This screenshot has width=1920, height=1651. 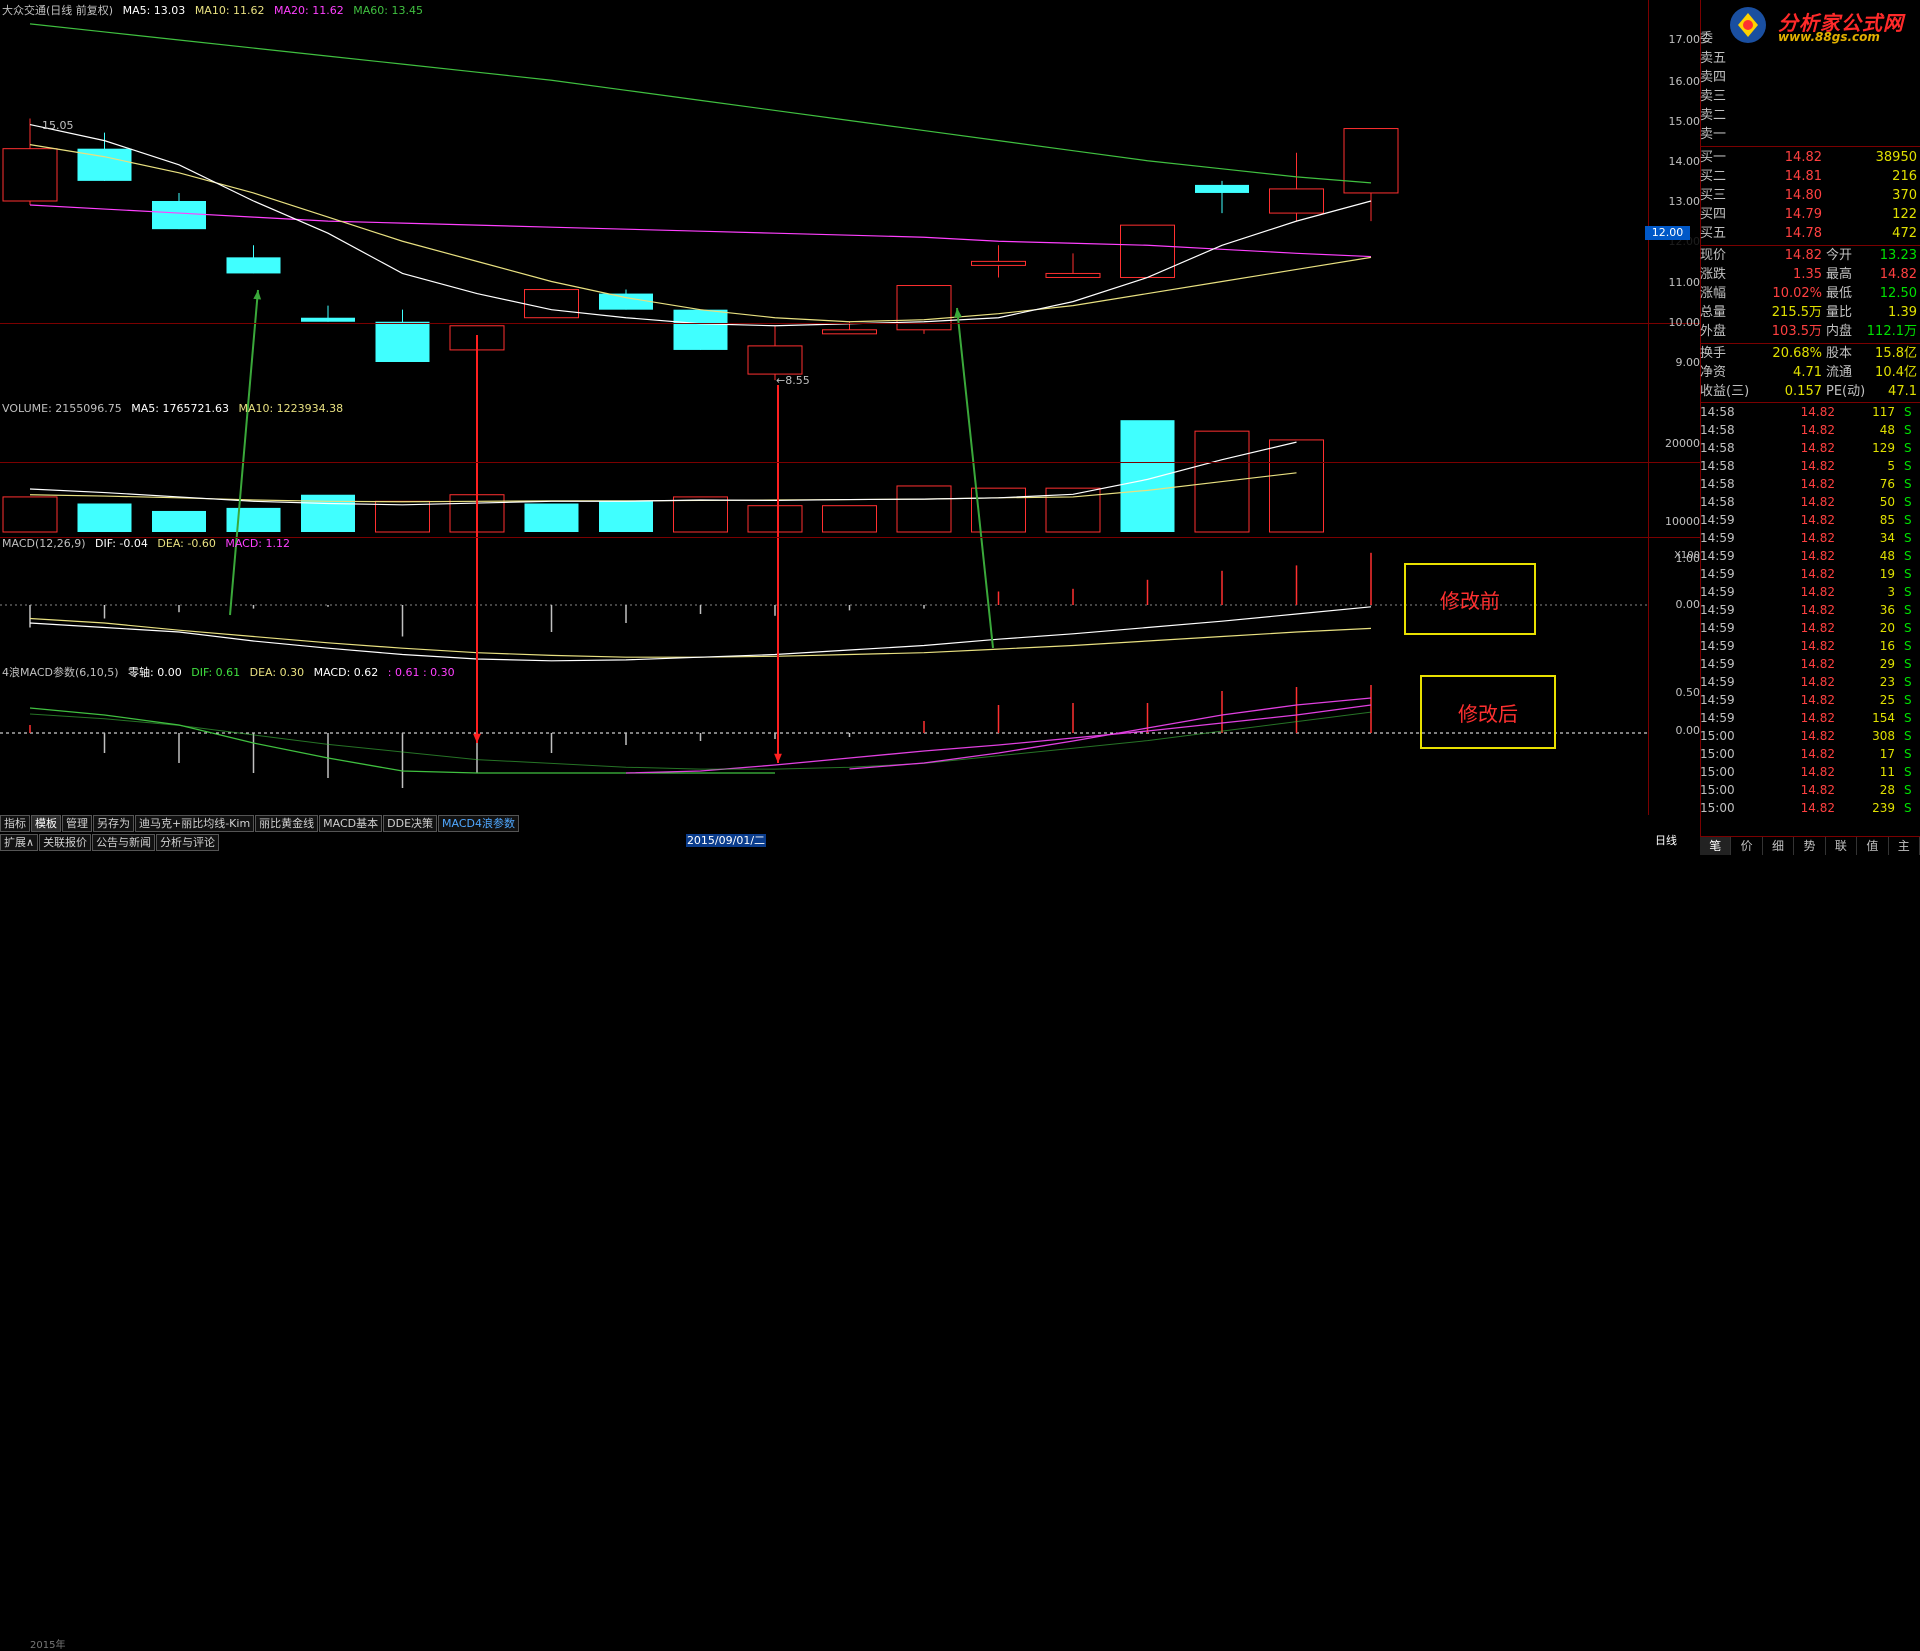 What do you see at coordinates (1887, 772) in the screenshot?
I see `tick-volume: 11` at bounding box center [1887, 772].